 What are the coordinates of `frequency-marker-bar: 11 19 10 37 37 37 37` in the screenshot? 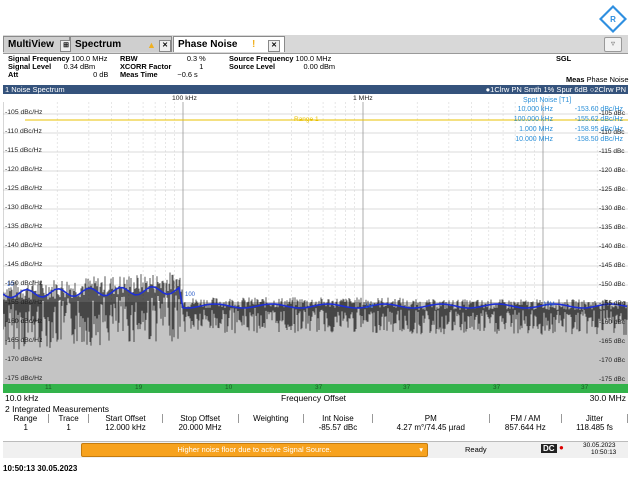 It's located at (315, 388).